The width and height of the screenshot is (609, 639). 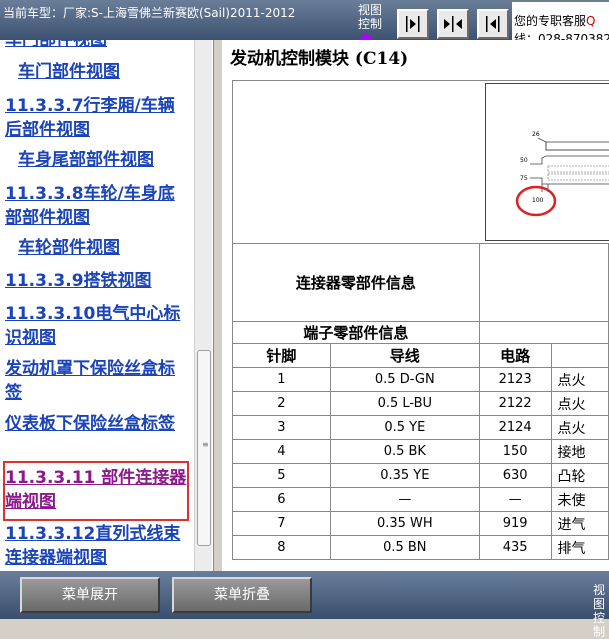 What do you see at coordinates (97, 206) in the screenshot?
I see `nav-item: 11.3.3.8车轮/车身底部部件视图` at bounding box center [97, 206].